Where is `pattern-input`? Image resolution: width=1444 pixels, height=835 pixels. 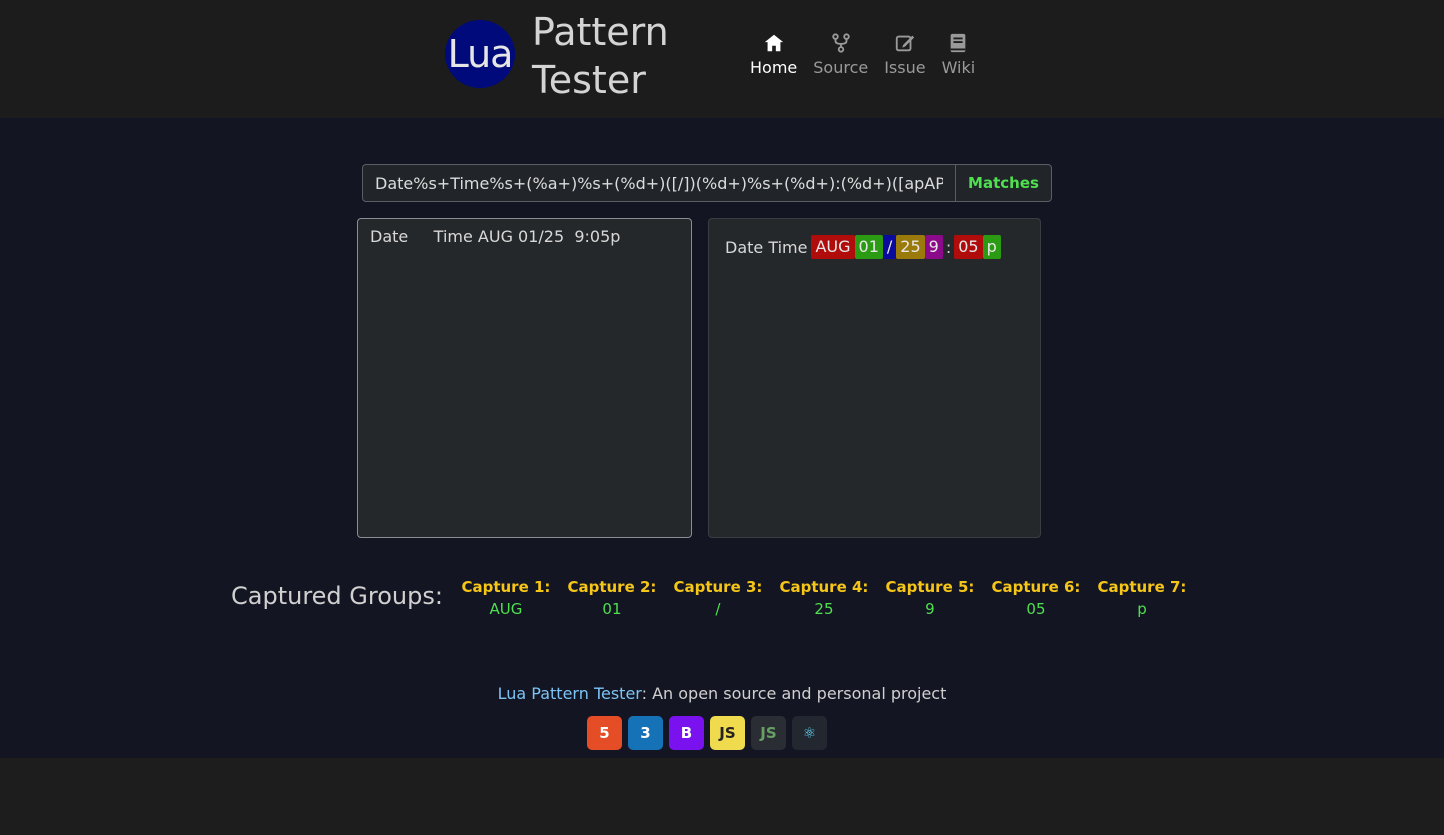
pattern-input is located at coordinates (659, 183).